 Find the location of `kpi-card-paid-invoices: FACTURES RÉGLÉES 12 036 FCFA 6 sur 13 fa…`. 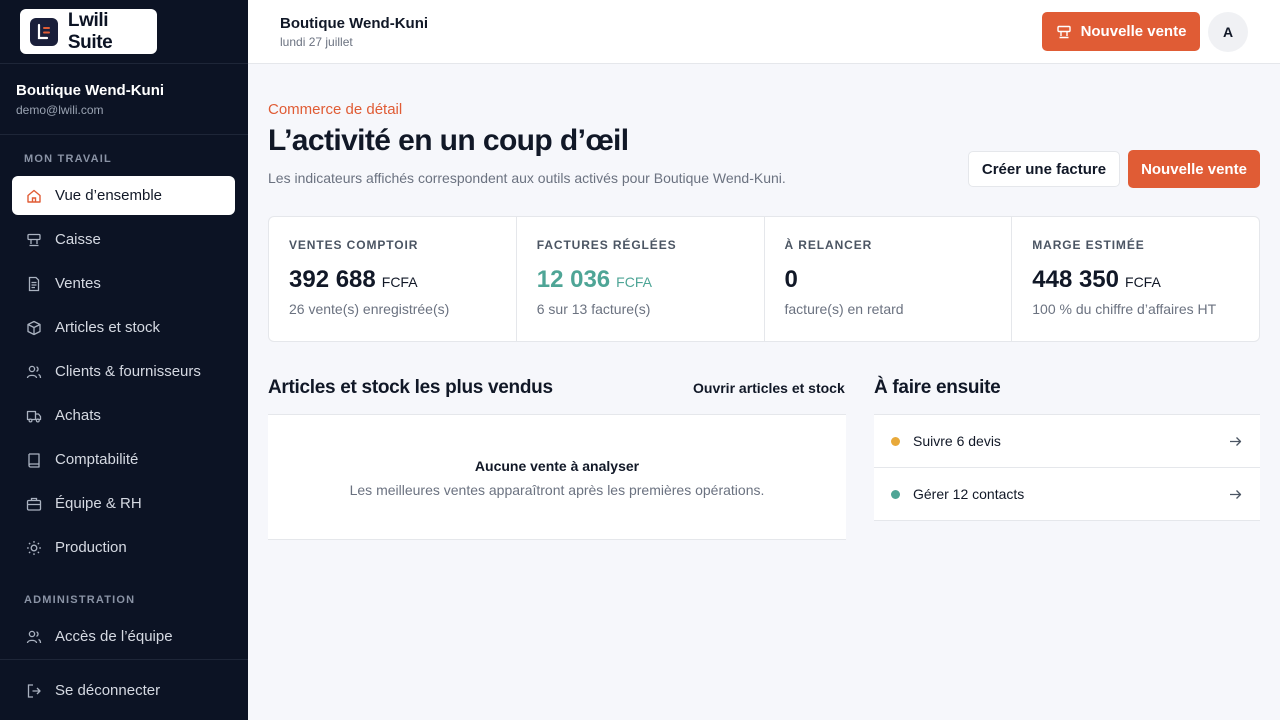

kpi-card-paid-invoices: FACTURES RÉGLÉES 12 036 FCFA 6 sur 13 fa… is located at coordinates (641, 279).